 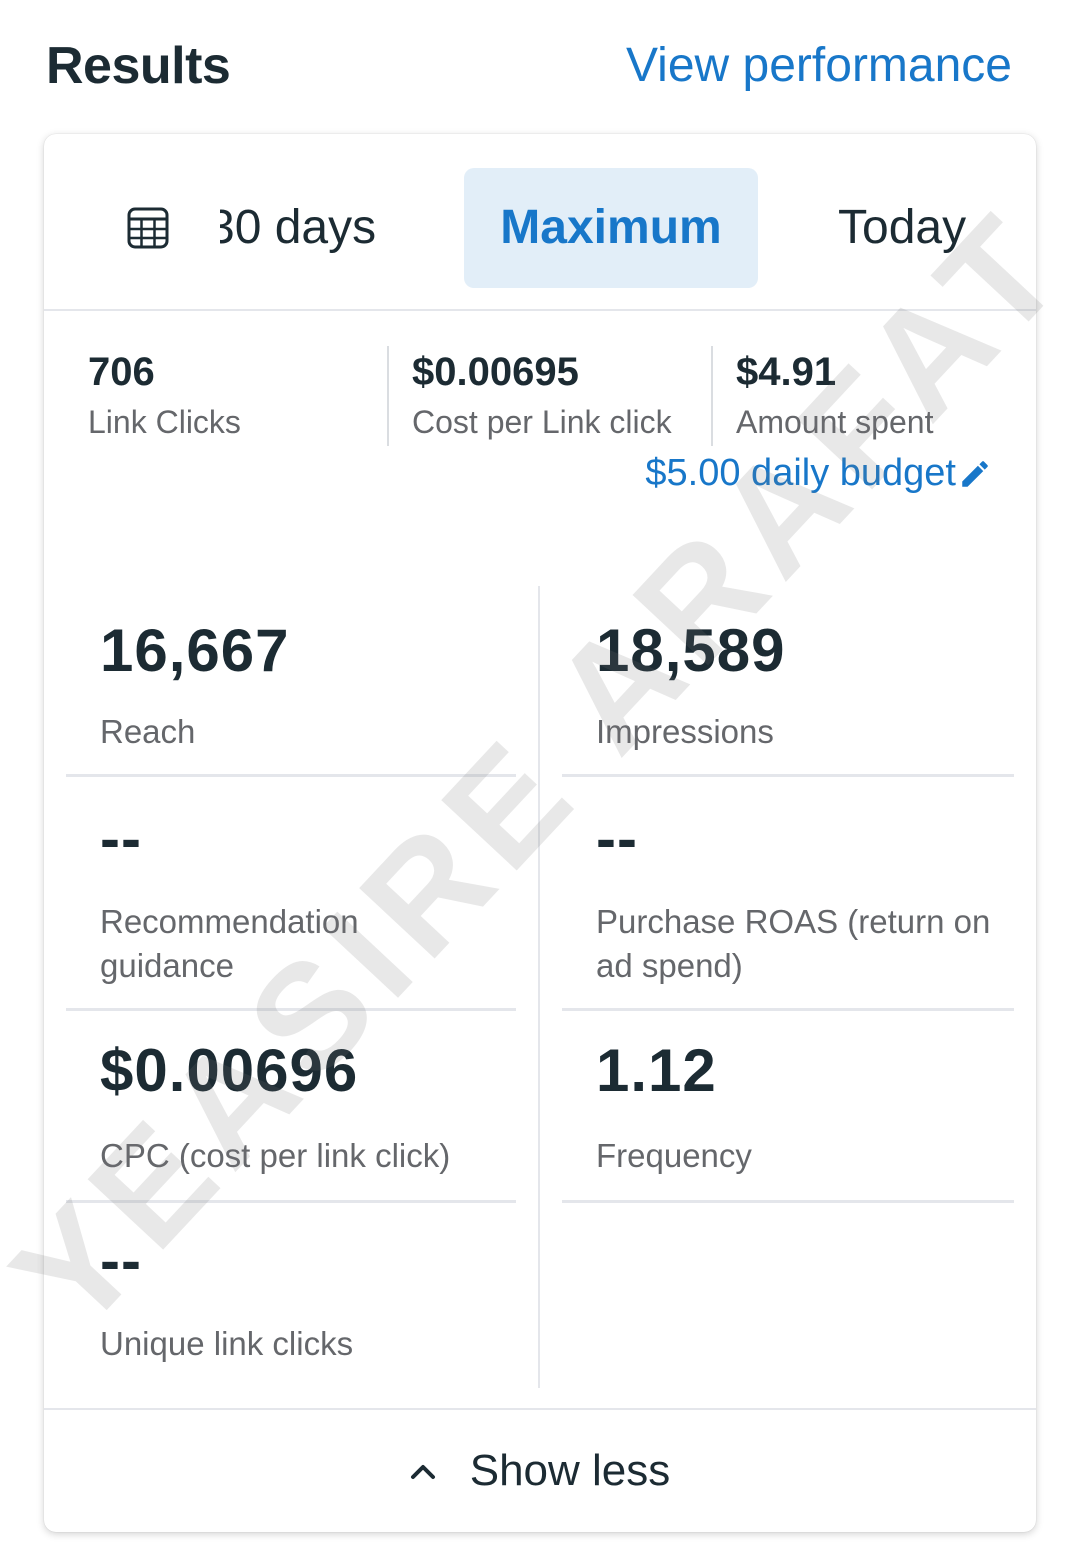 What do you see at coordinates (229, 1070) in the screenshot?
I see `cpc-value: $0.00696` at bounding box center [229, 1070].